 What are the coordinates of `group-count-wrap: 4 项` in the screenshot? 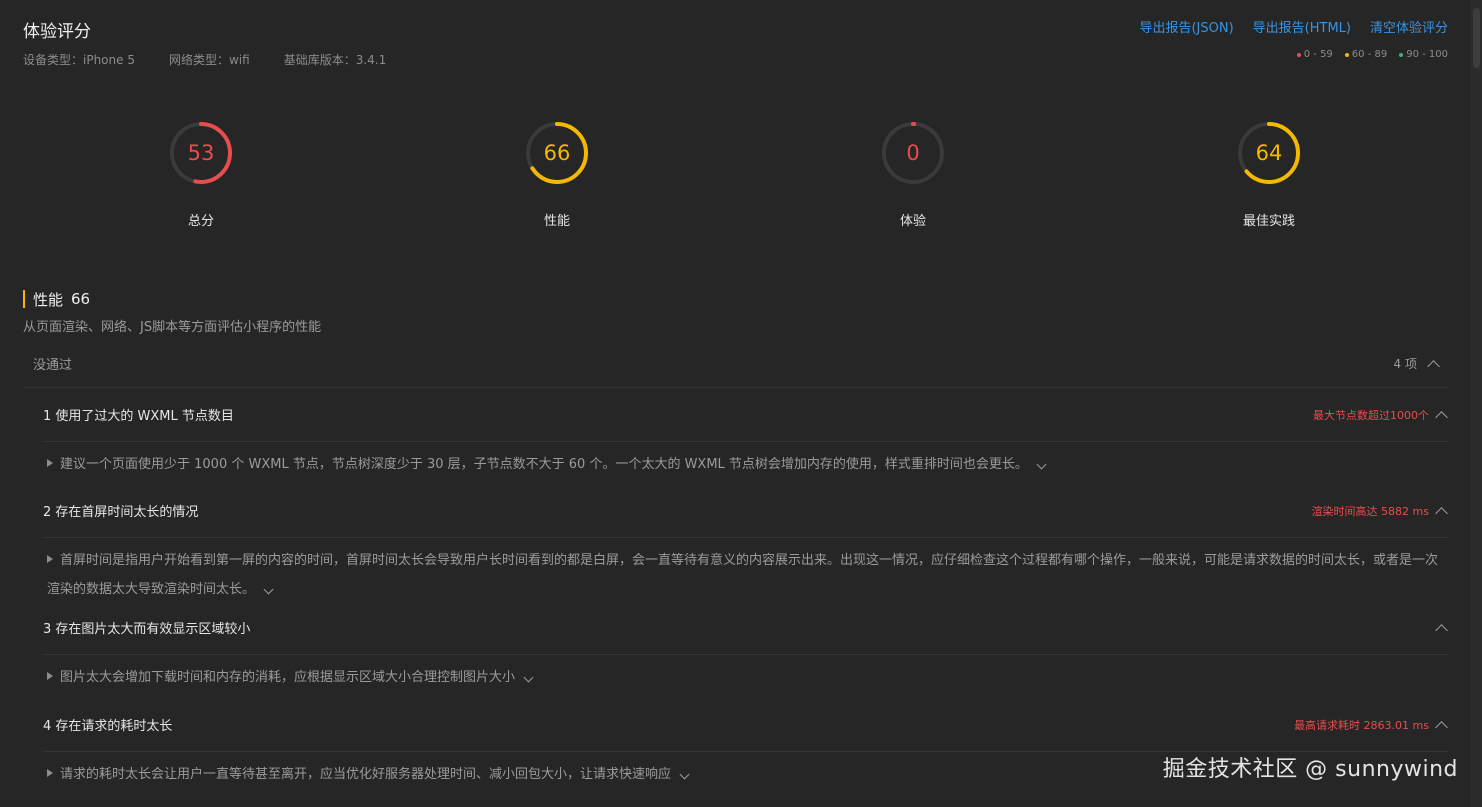 It's located at (1416, 364).